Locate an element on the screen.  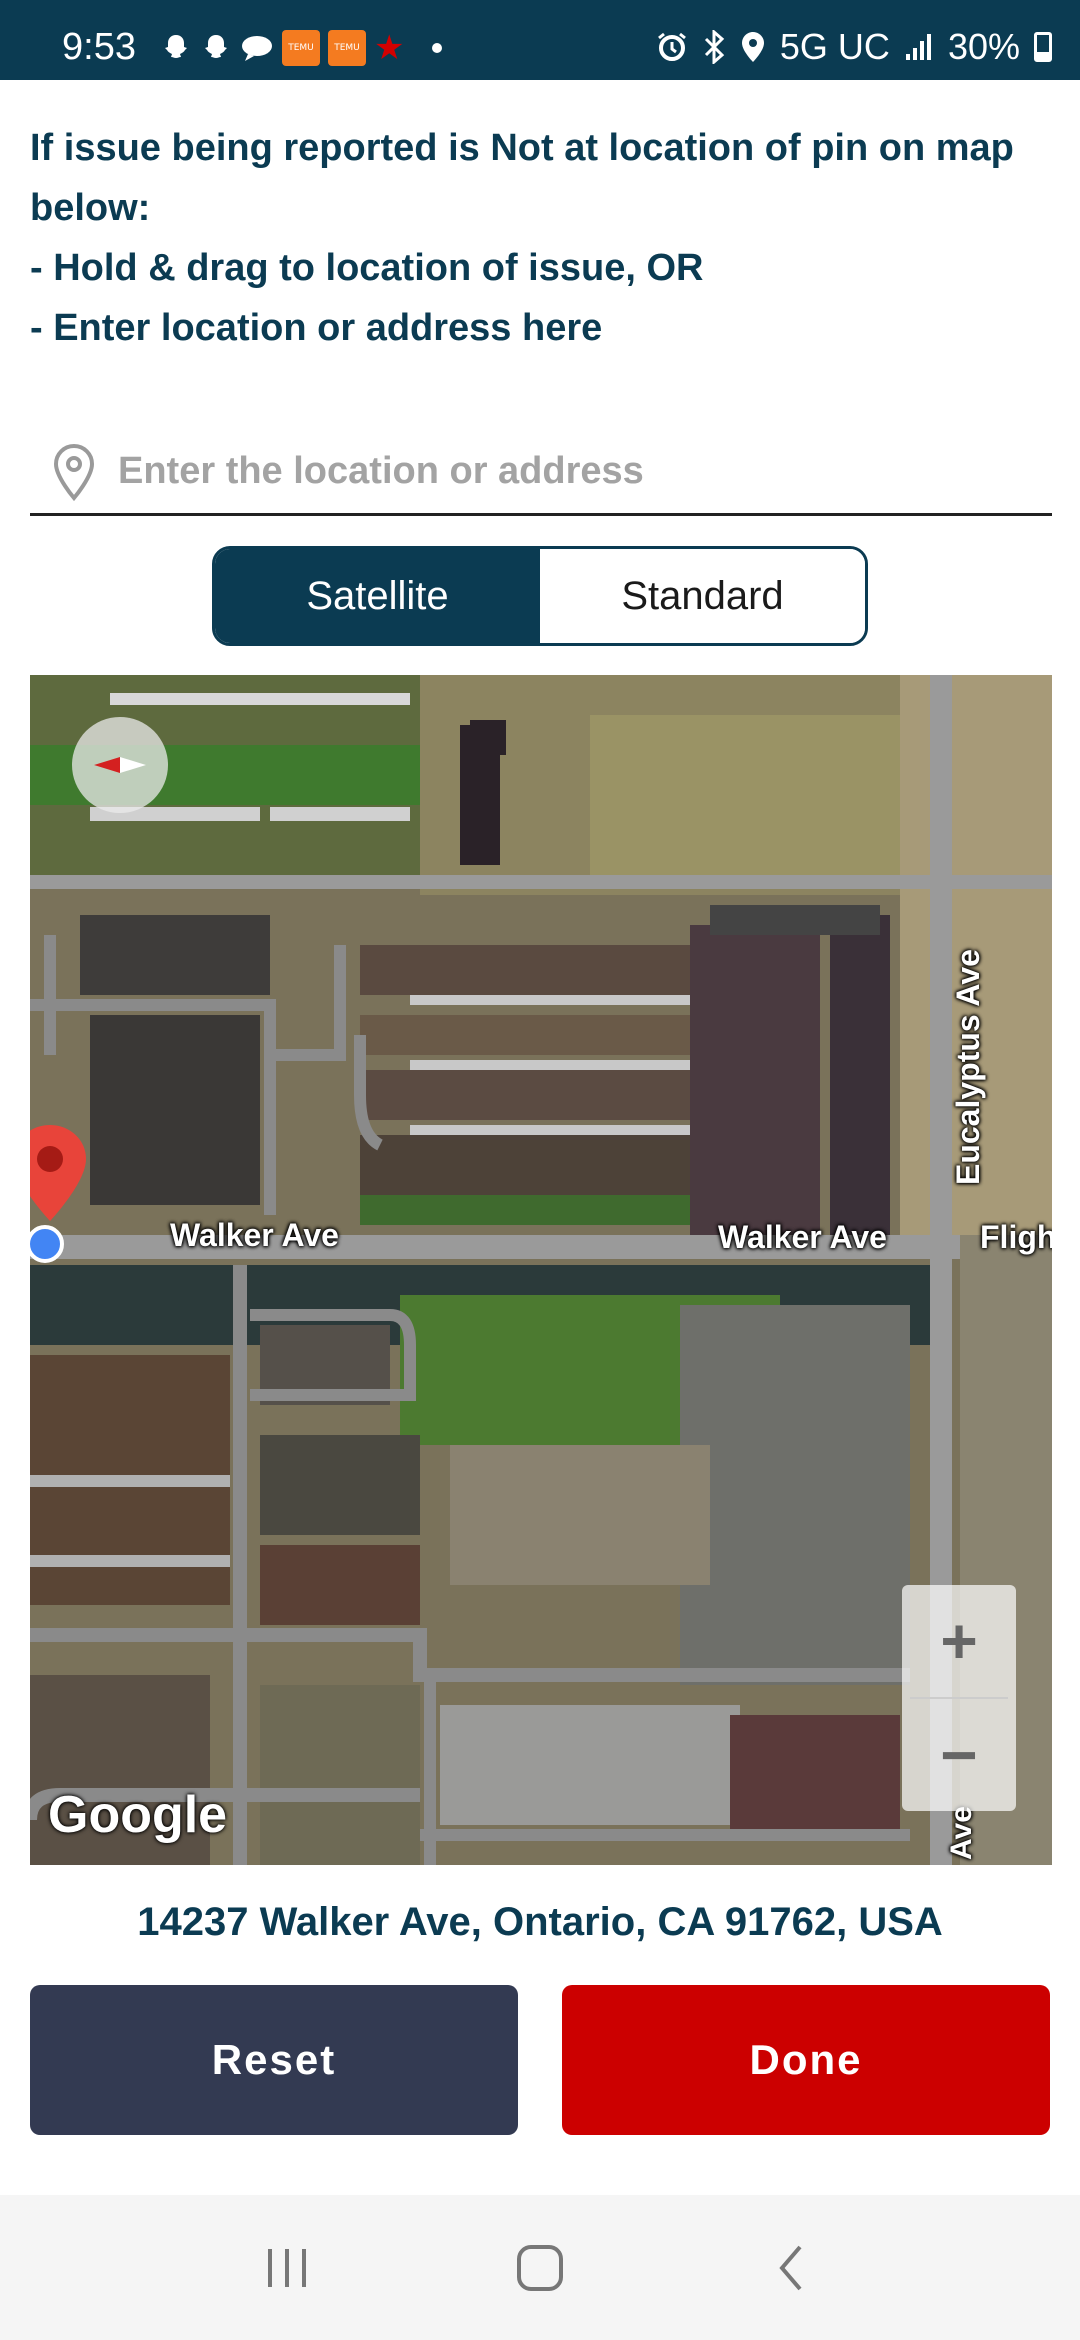
zoom-control: + − is located at coordinates (959, 1698).